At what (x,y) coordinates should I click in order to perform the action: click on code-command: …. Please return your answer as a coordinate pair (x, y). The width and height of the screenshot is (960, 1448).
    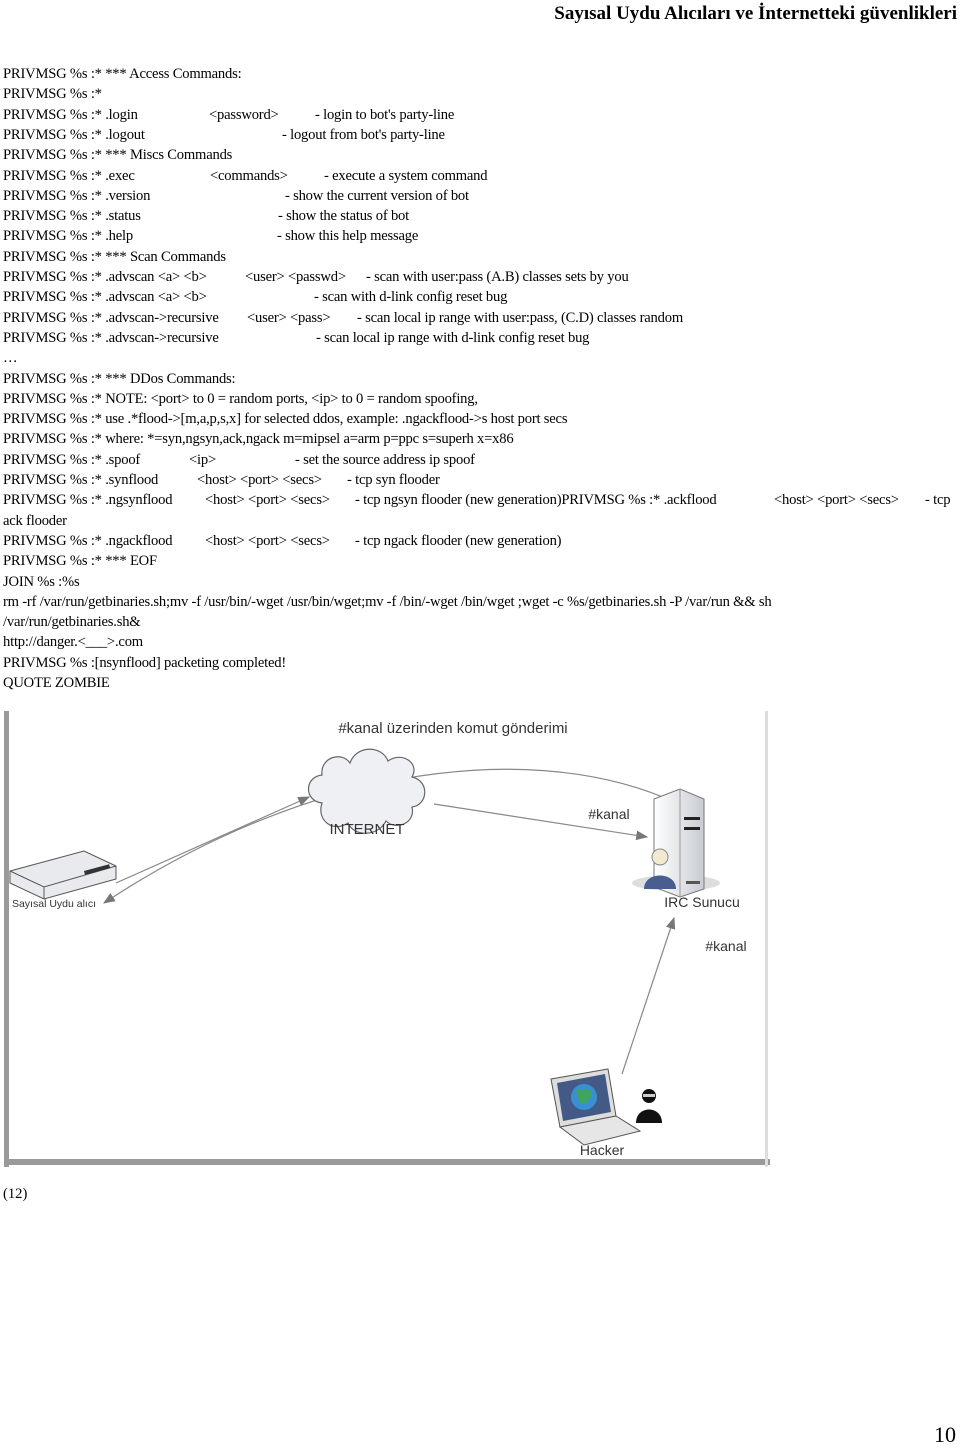
    Looking at the image, I should click on (10, 358).